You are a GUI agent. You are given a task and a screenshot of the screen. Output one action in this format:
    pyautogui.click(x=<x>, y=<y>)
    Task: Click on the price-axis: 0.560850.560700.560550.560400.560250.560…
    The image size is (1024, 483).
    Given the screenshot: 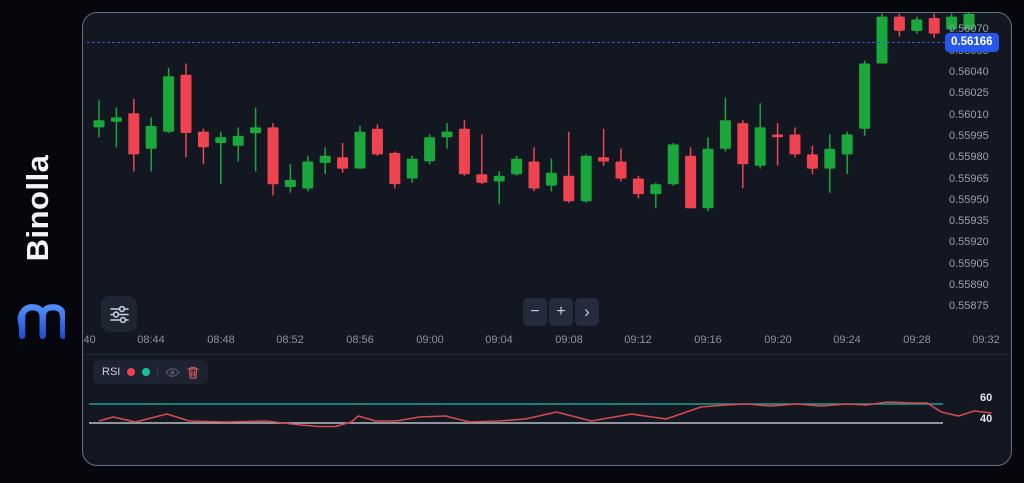 What is the action you would take?
    pyautogui.click(x=980, y=183)
    